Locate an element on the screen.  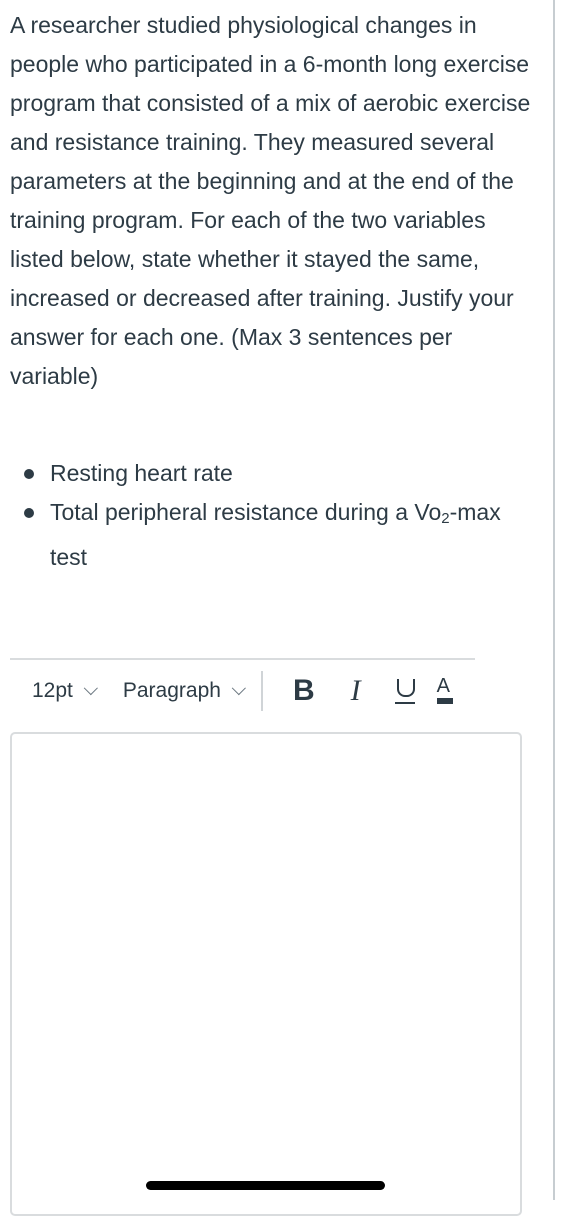
editor-toolbar: 12pt Paragraph B I A is located at coordinates (270, 691).